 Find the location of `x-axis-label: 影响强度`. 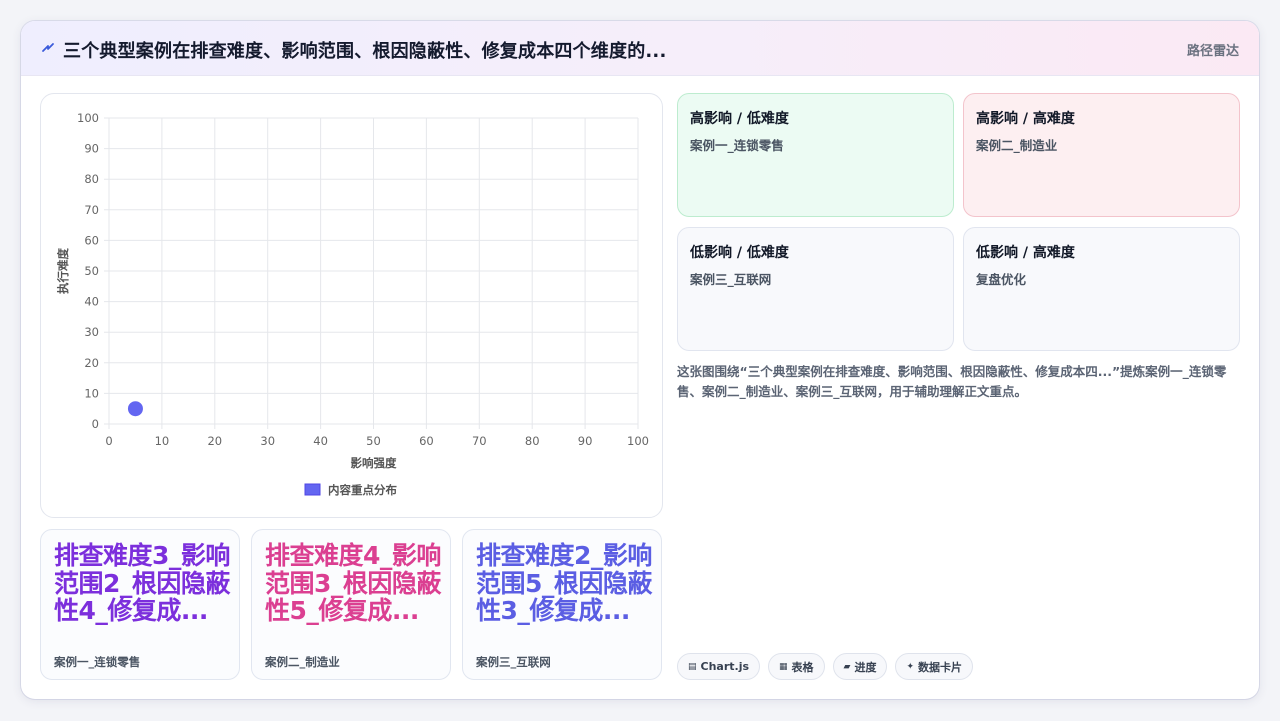

x-axis-label: 影响强度 is located at coordinates (374, 463).